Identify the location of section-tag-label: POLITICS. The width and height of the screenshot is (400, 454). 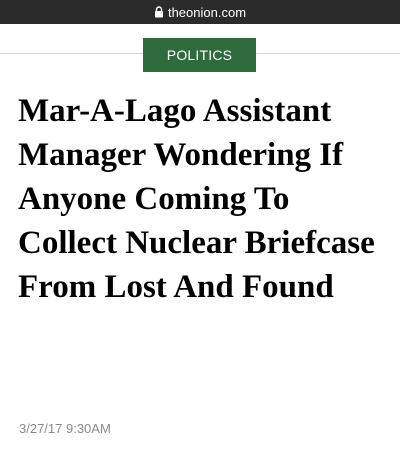
(199, 55).